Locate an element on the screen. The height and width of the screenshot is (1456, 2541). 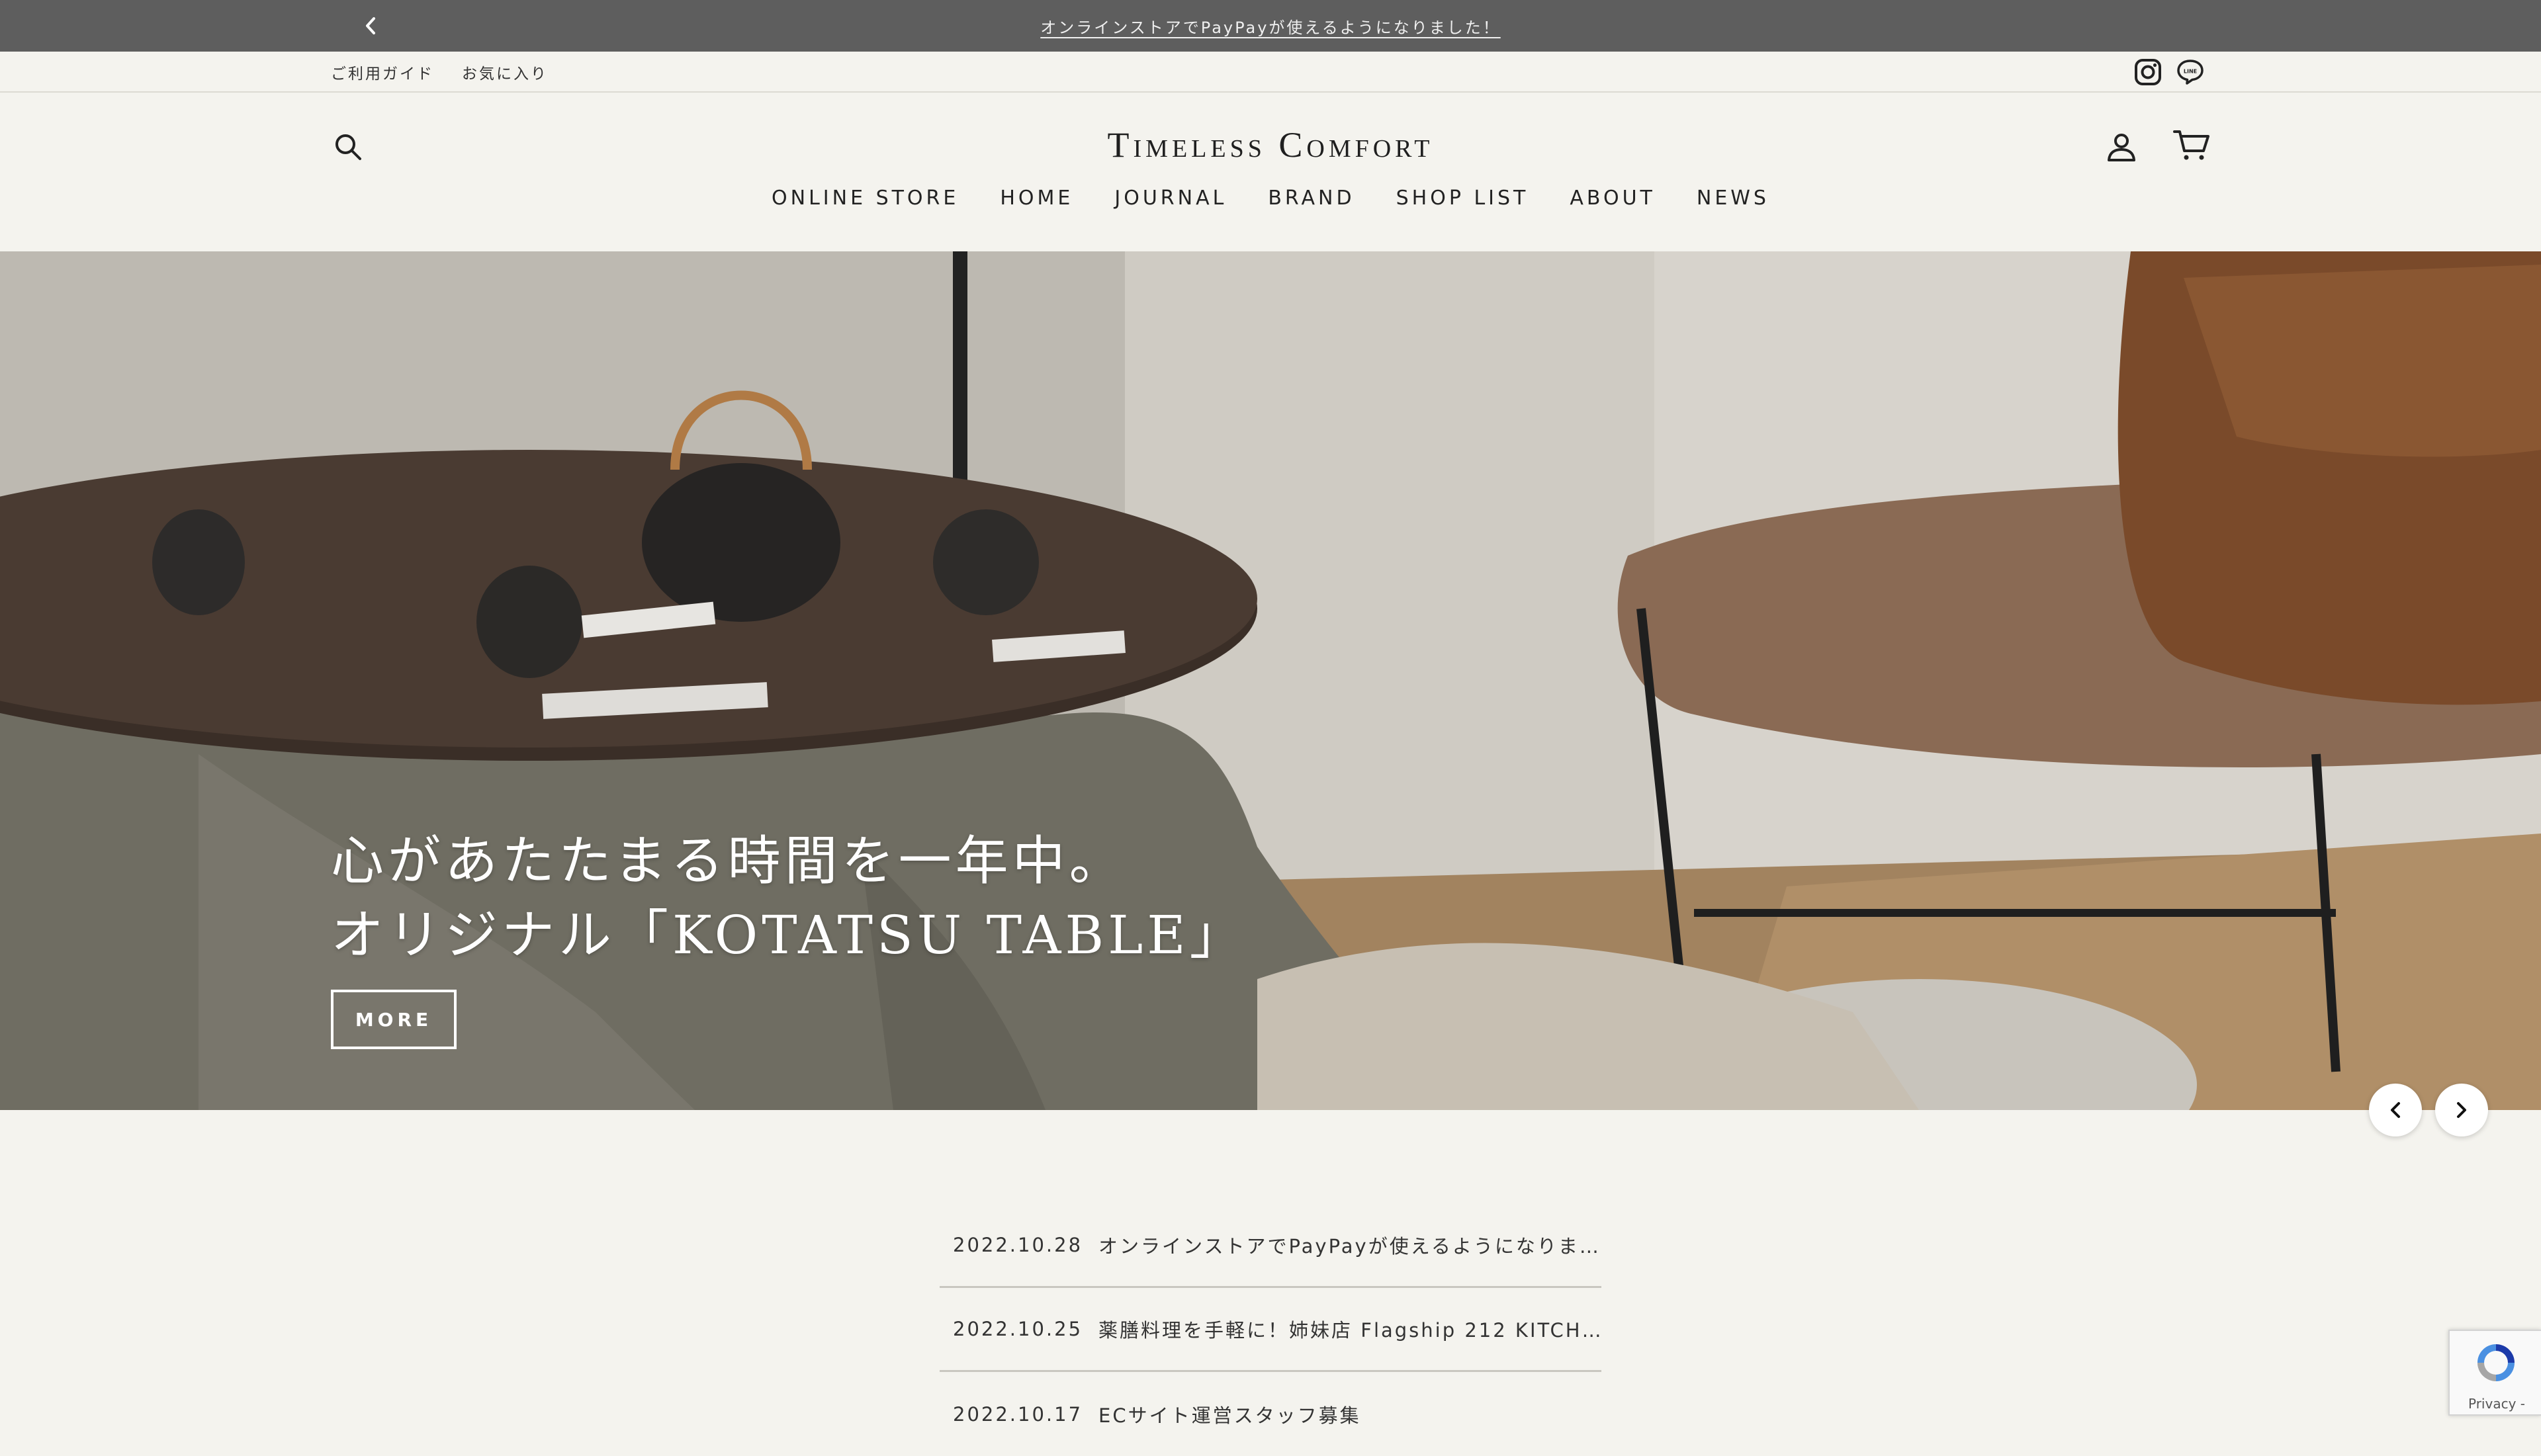
nav-news: NEWS is located at coordinates (1733, 205).